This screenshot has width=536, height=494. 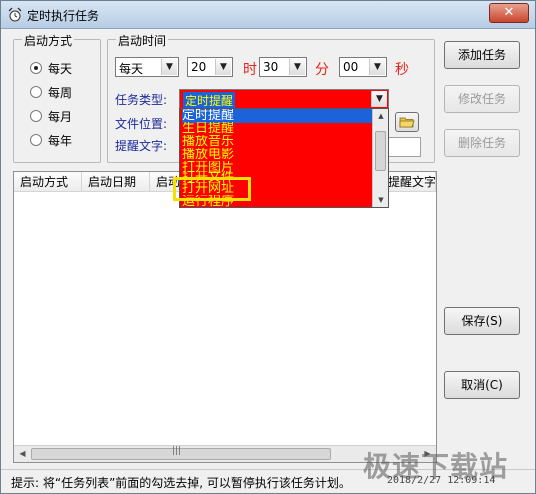 What do you see at coordinates (209, 100) in the screenshot?
I see `task-type-value: 定时提醒` at bounding box center [209, 100].